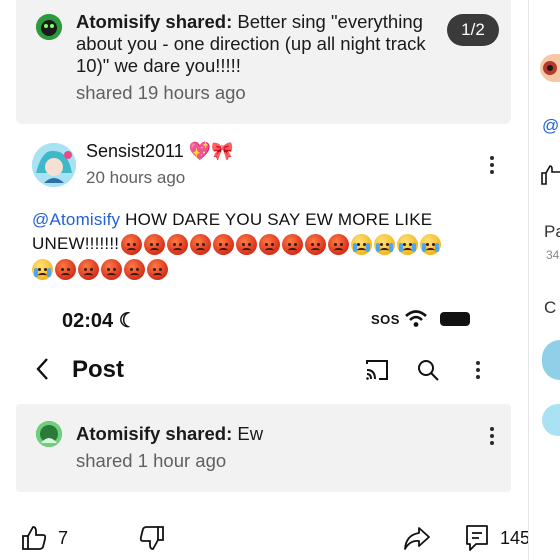 The image size is (560, 560). I want to click on adjacent-count: 34, so click(553, 255).